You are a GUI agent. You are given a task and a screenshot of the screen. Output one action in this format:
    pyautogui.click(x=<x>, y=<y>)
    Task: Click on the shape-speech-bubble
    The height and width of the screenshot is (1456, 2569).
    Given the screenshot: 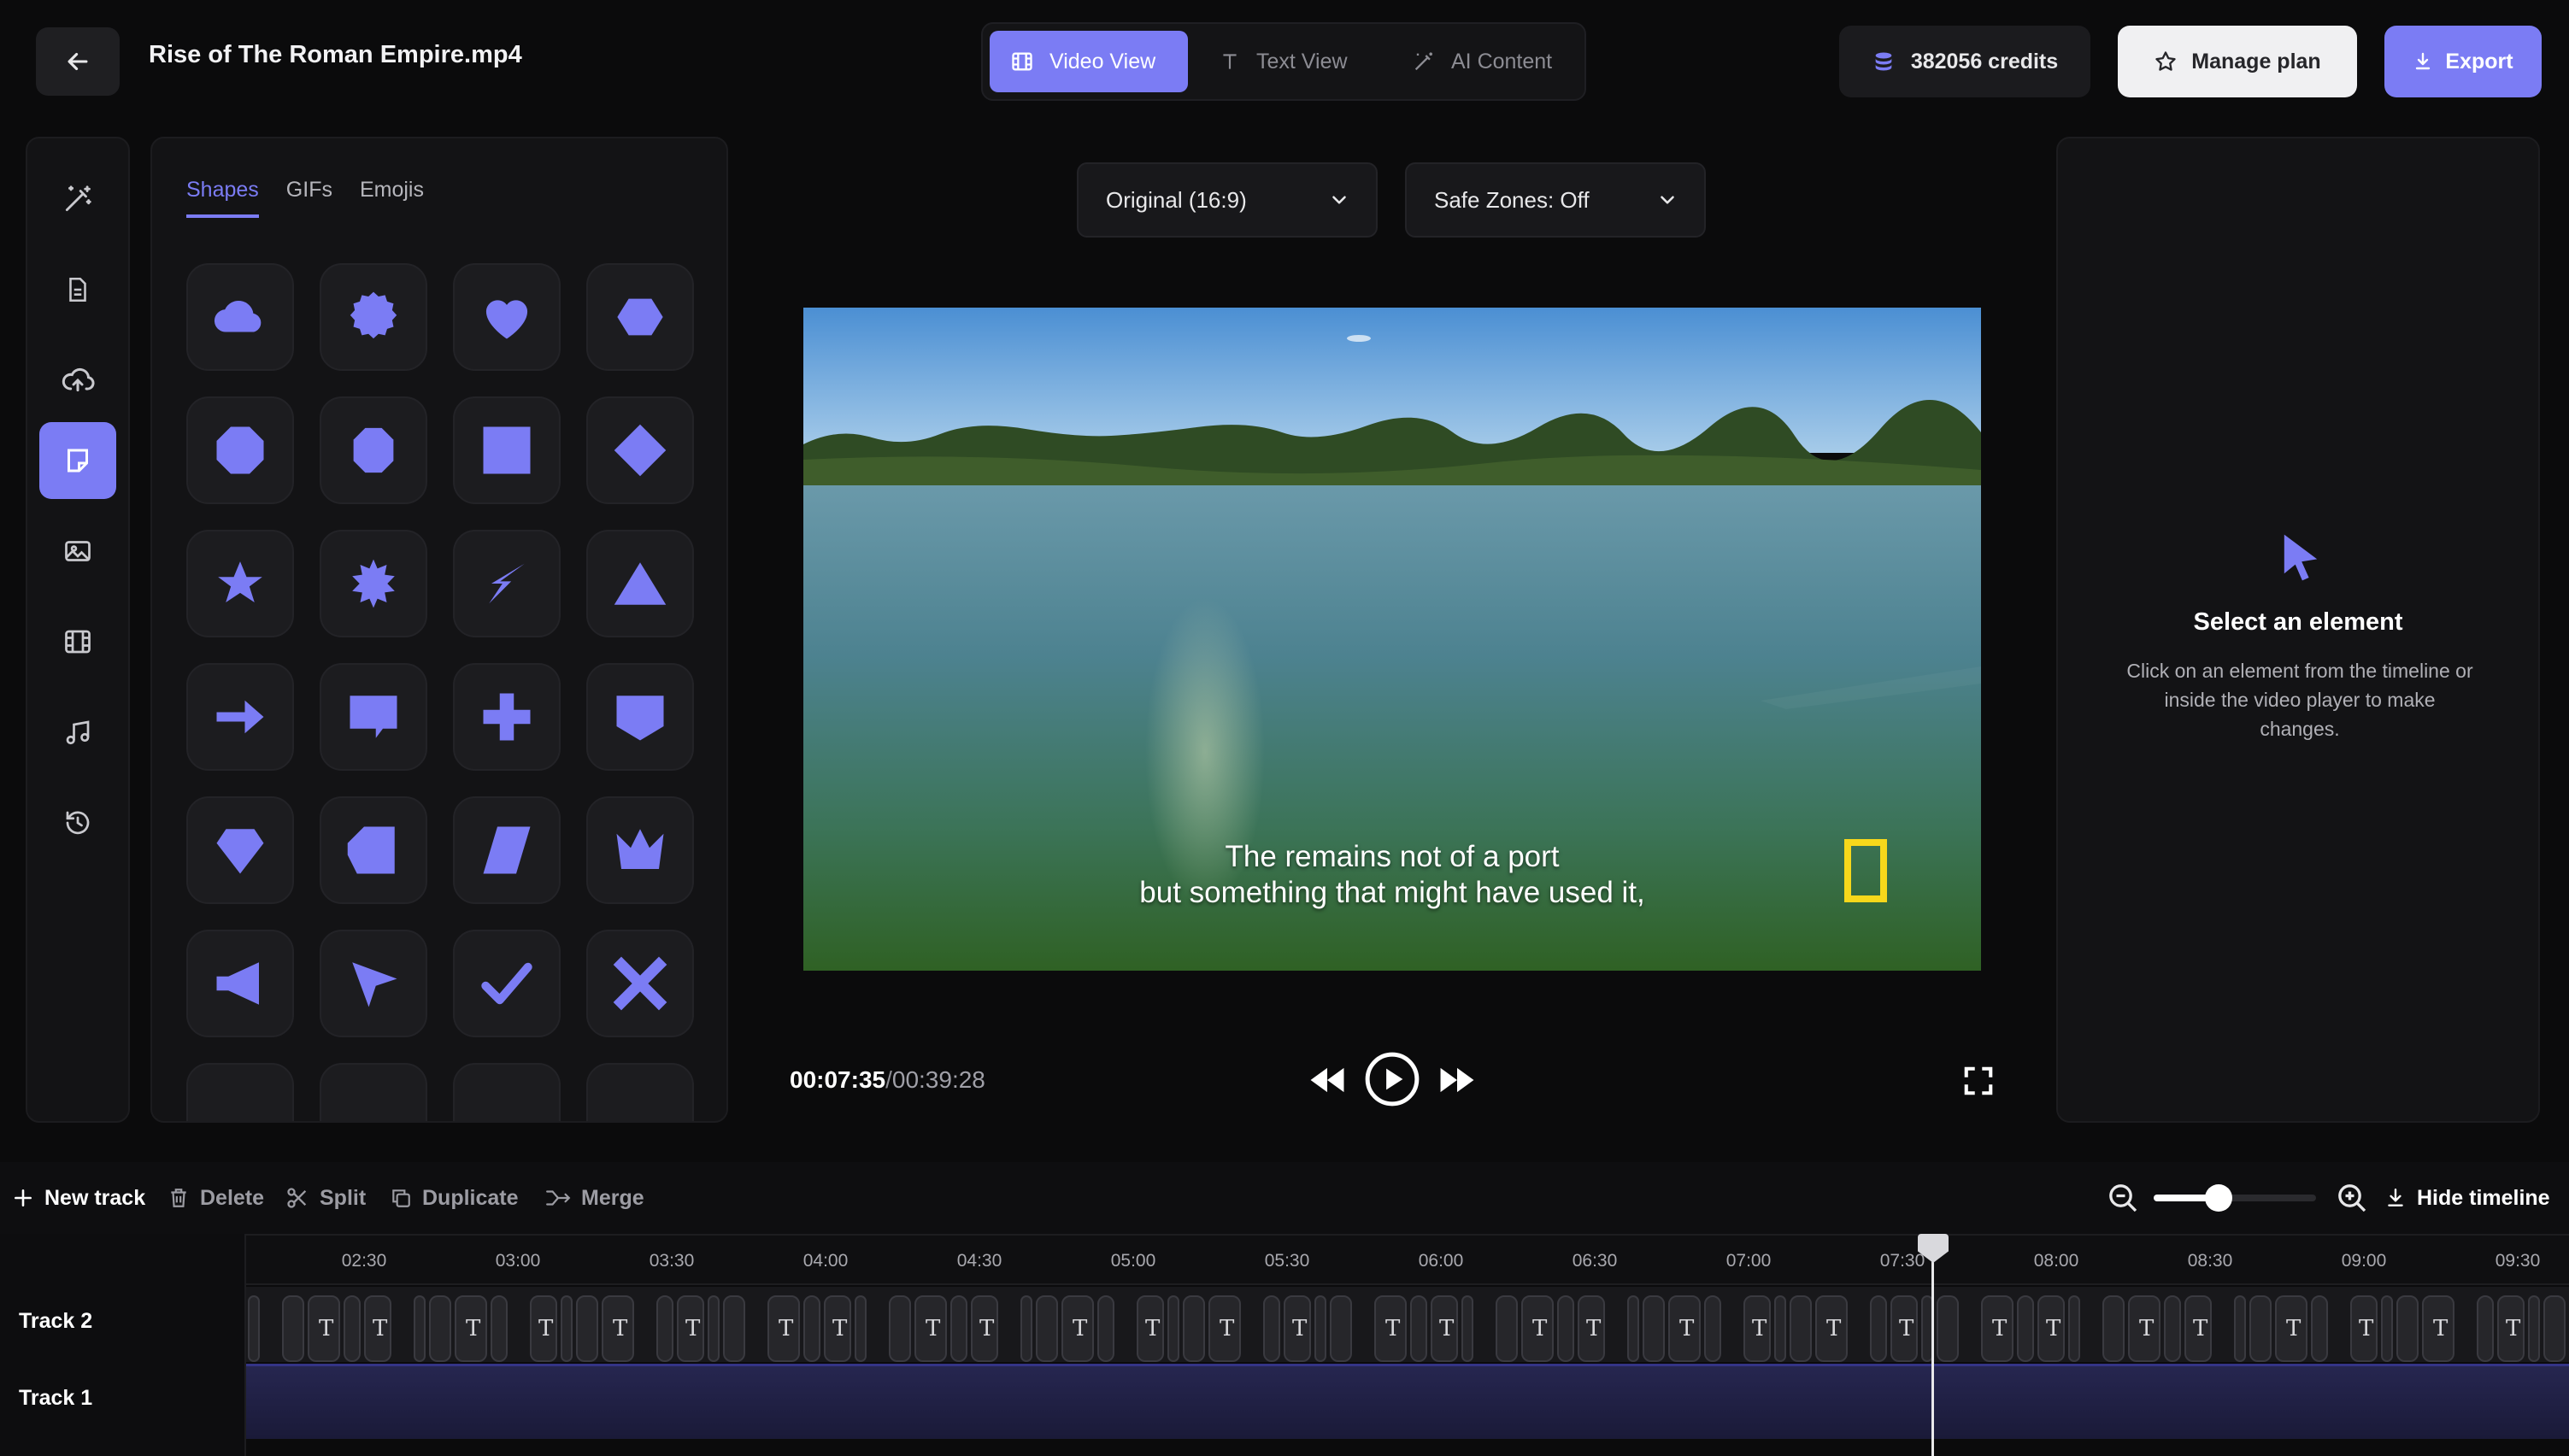 What is the action you would take?
    pyautogui.click(x=373, y=717)
    